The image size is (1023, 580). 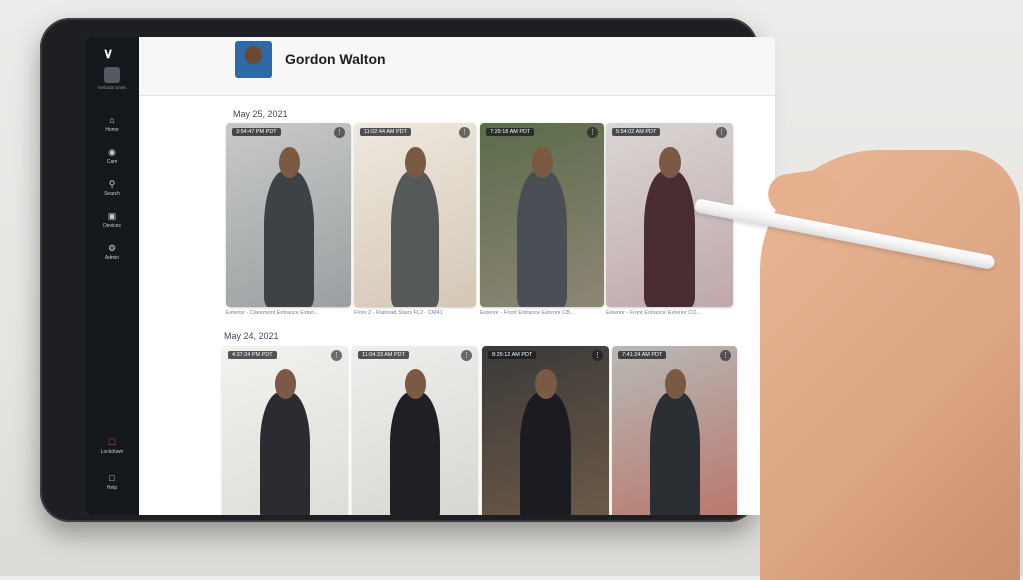 I want to click on sidebar-item-label: Devices, so click(x=112, y=226).